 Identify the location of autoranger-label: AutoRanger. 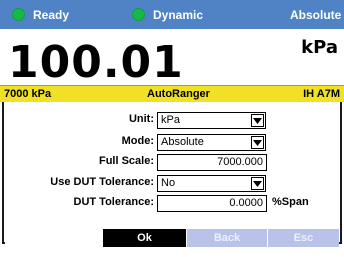
(178, 94).